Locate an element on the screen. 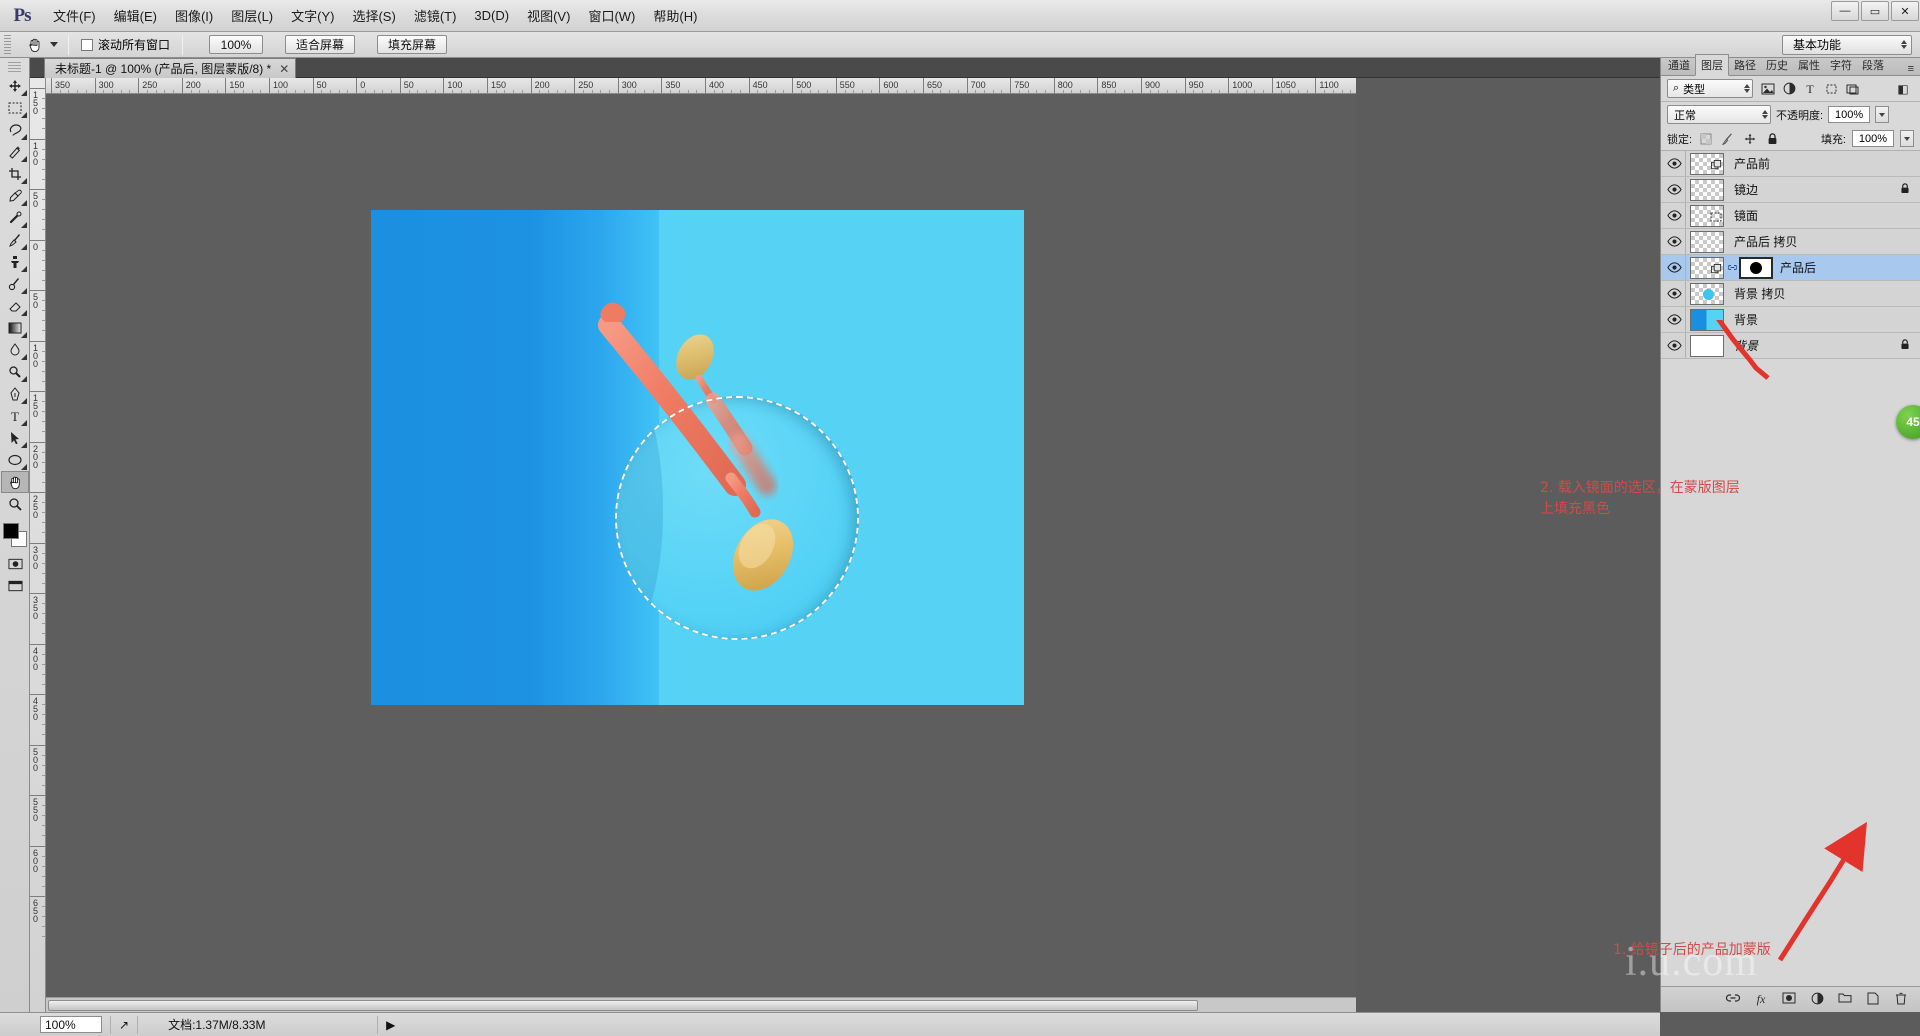 The width and height of the screenshot is (1920, 1036). tab-channels: 通道 is located at coordinates (1679, 65).